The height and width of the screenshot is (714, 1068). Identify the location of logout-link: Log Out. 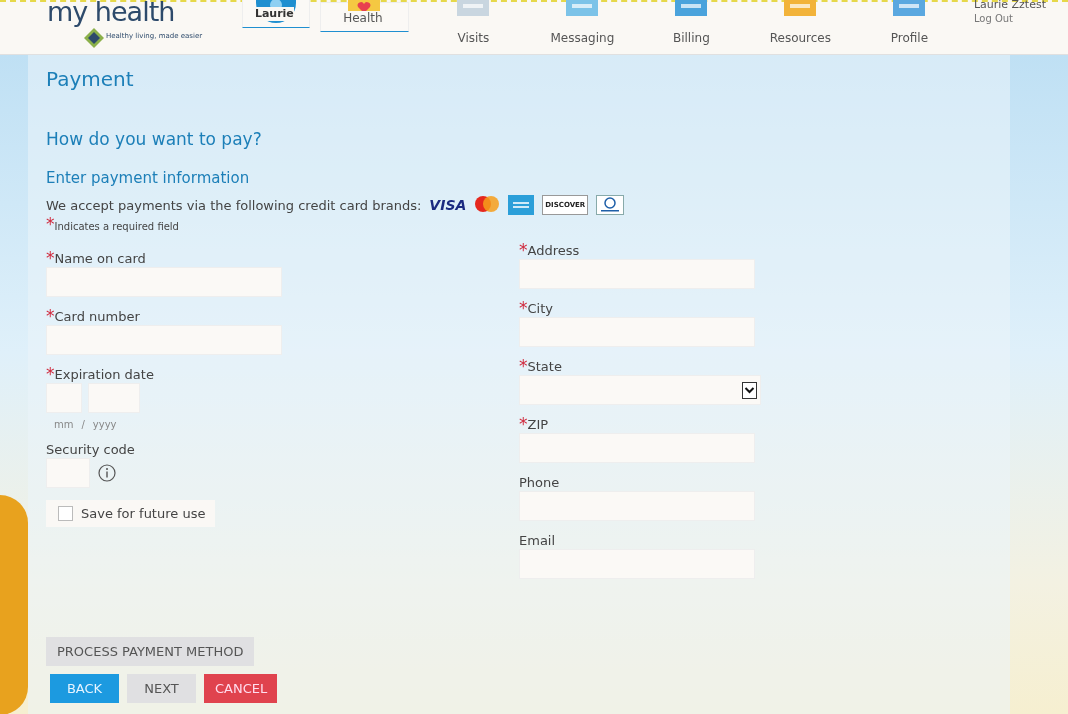
(1009, 19).